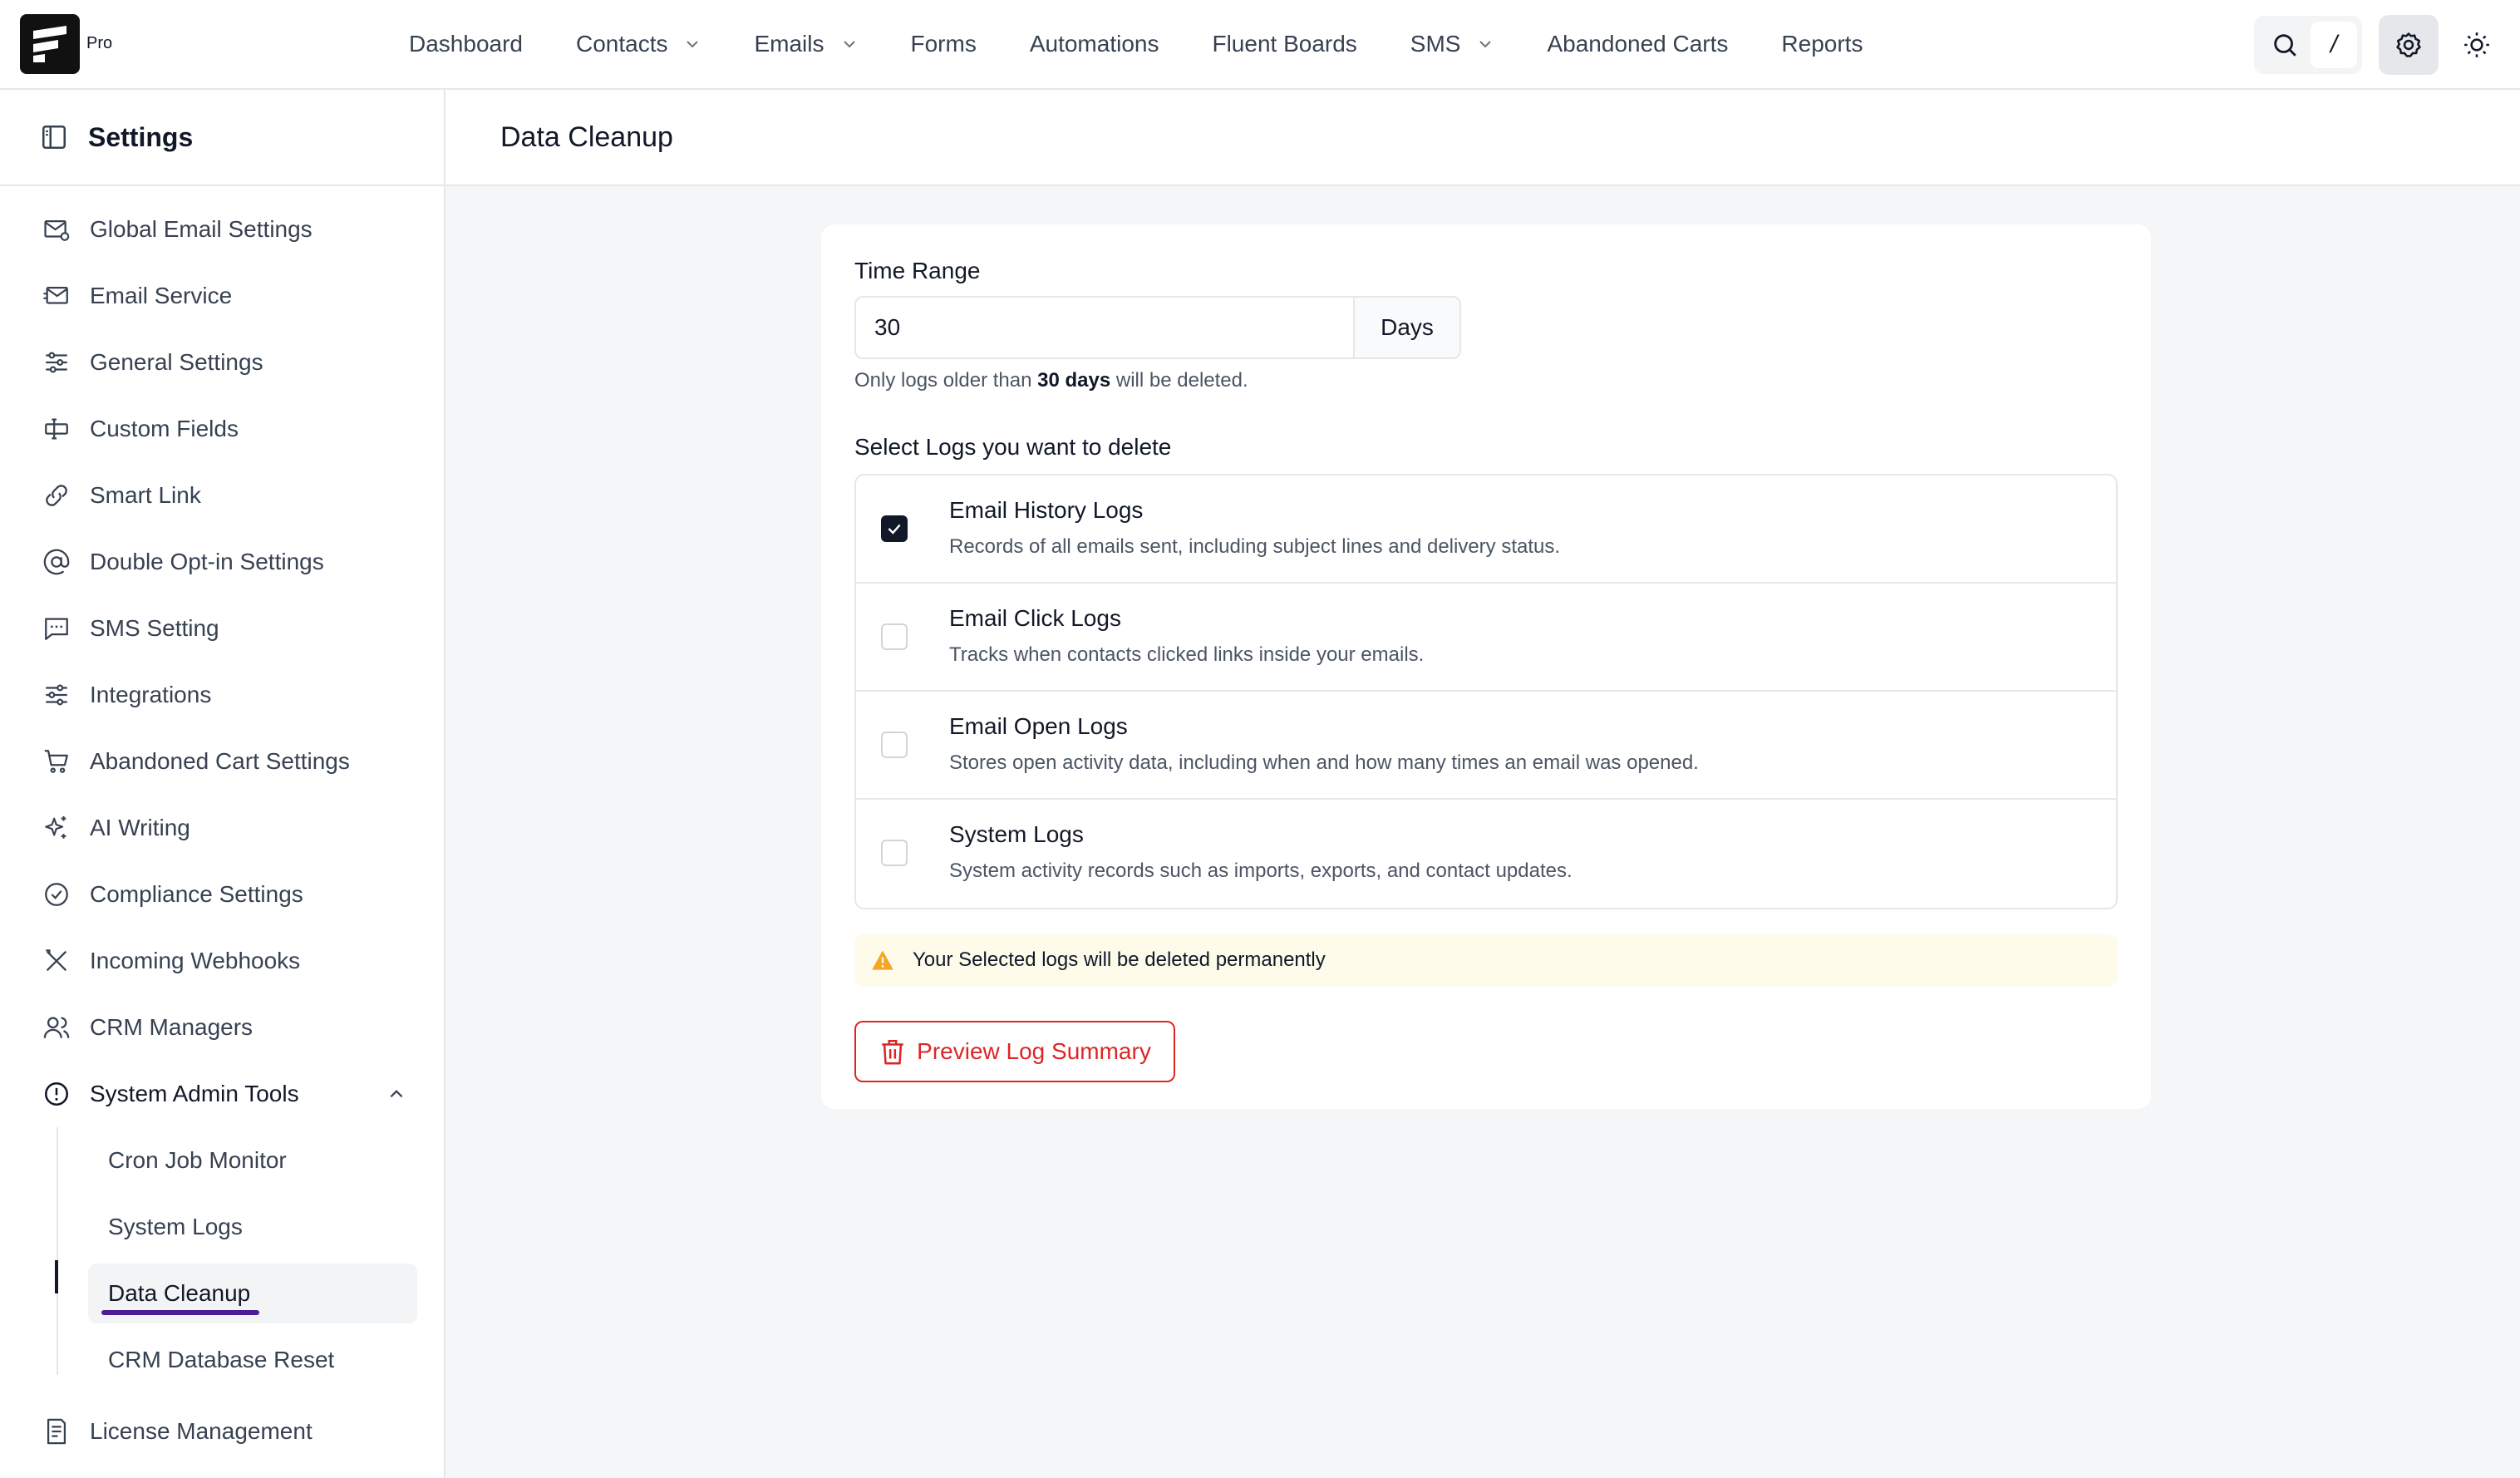  What do you see at coordinates (176, 362) in the screenshot?
I see `sidebar-item-label: General Settings` at bounding box center [176, 362].